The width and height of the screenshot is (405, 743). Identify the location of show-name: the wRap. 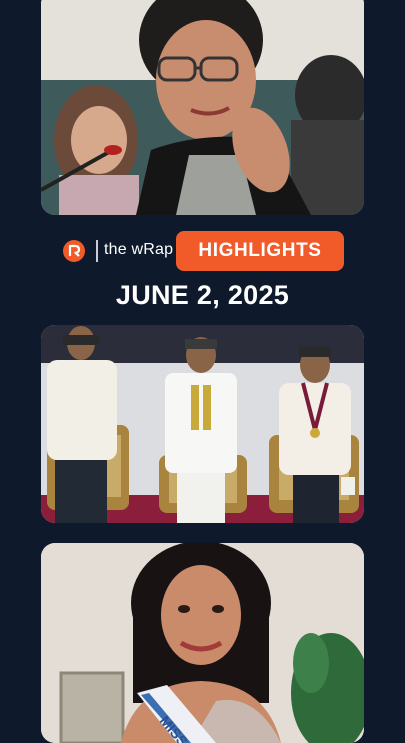
(139, 249).